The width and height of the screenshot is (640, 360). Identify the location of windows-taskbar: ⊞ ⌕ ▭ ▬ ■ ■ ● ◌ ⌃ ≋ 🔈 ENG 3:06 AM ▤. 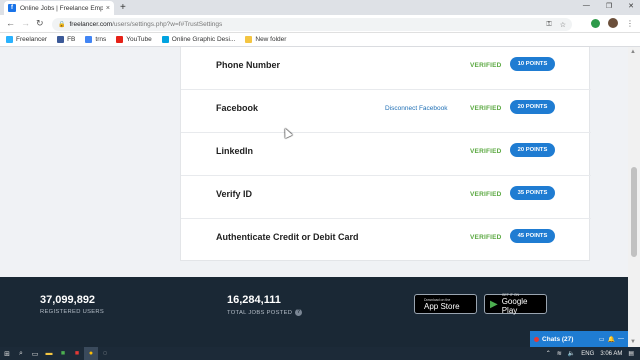
(320, 353).